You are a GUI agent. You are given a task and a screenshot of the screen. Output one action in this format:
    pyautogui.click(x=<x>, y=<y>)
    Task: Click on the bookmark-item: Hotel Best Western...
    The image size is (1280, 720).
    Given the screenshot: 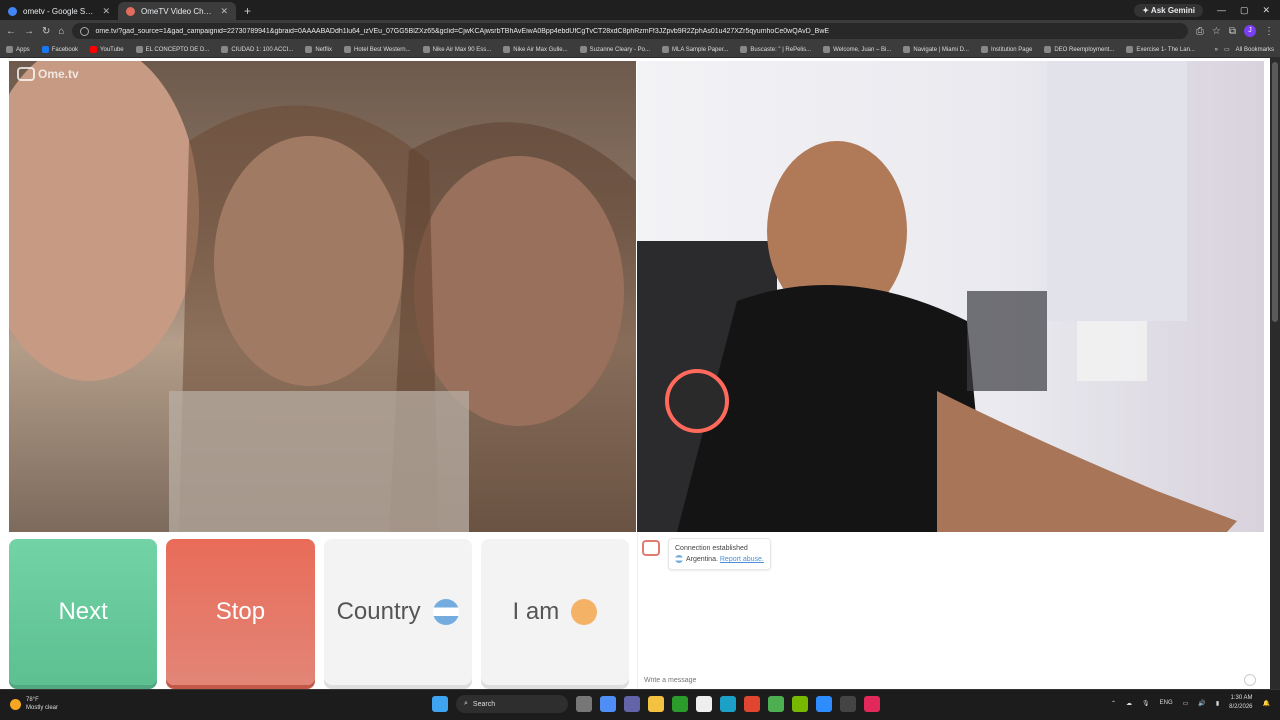 What is the action you would take?
    pyautogui.click(x=377, y=49)
    